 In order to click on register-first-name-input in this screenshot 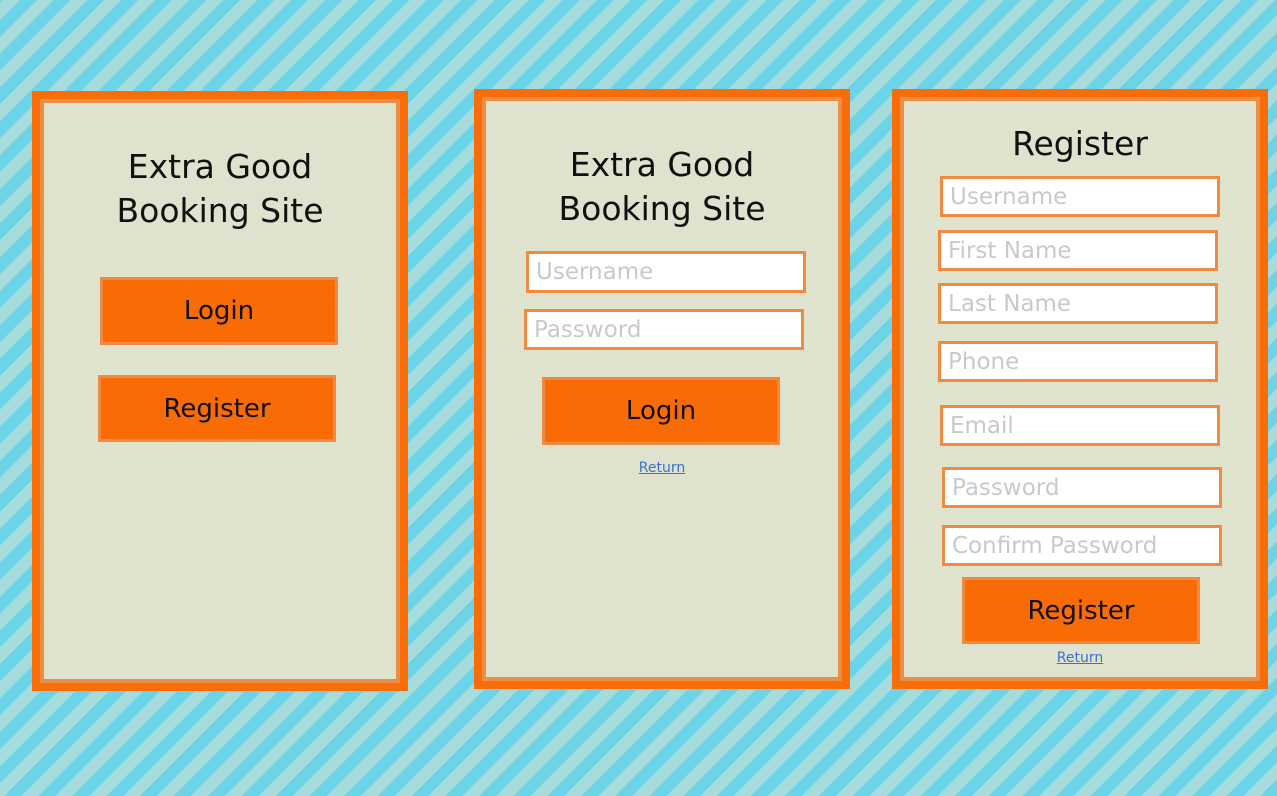, I will do `click(1078, 250)`.